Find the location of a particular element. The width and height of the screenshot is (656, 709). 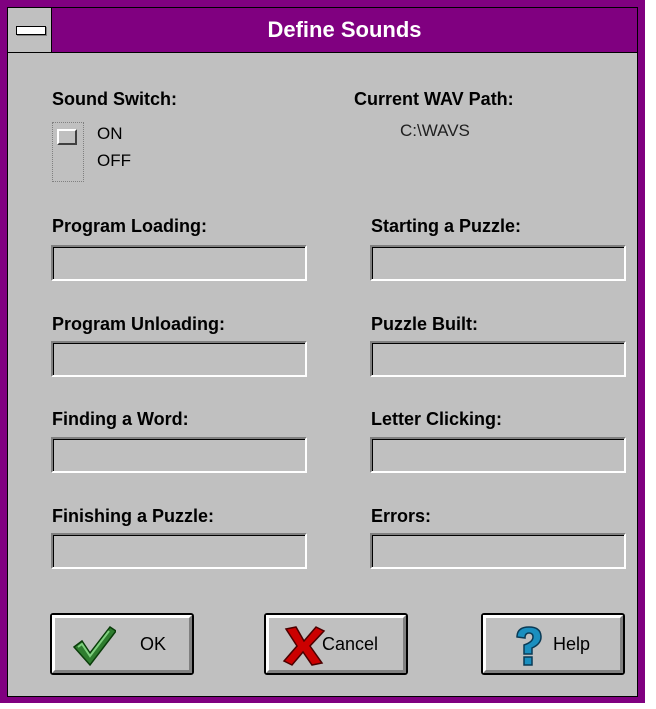

help-button: Help is located at coordinates (553, 644).